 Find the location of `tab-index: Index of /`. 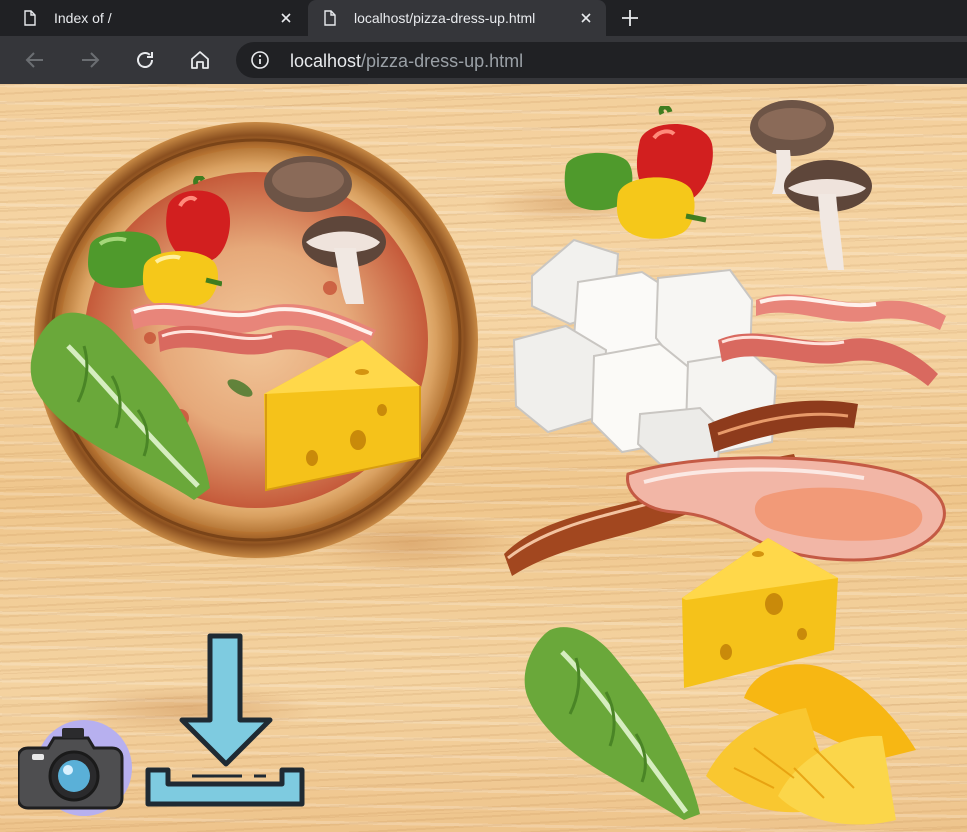

tab-index: Index of / is located at coordinates (157, 18).